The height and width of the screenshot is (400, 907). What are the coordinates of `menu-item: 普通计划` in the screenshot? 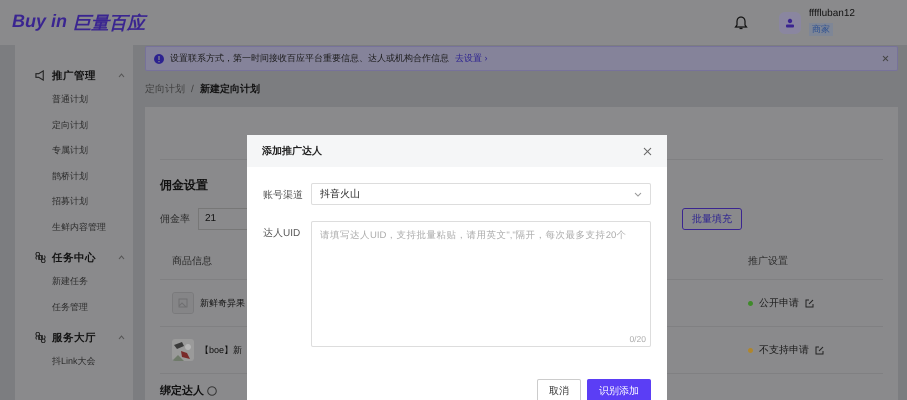 It's located at (74, 99).